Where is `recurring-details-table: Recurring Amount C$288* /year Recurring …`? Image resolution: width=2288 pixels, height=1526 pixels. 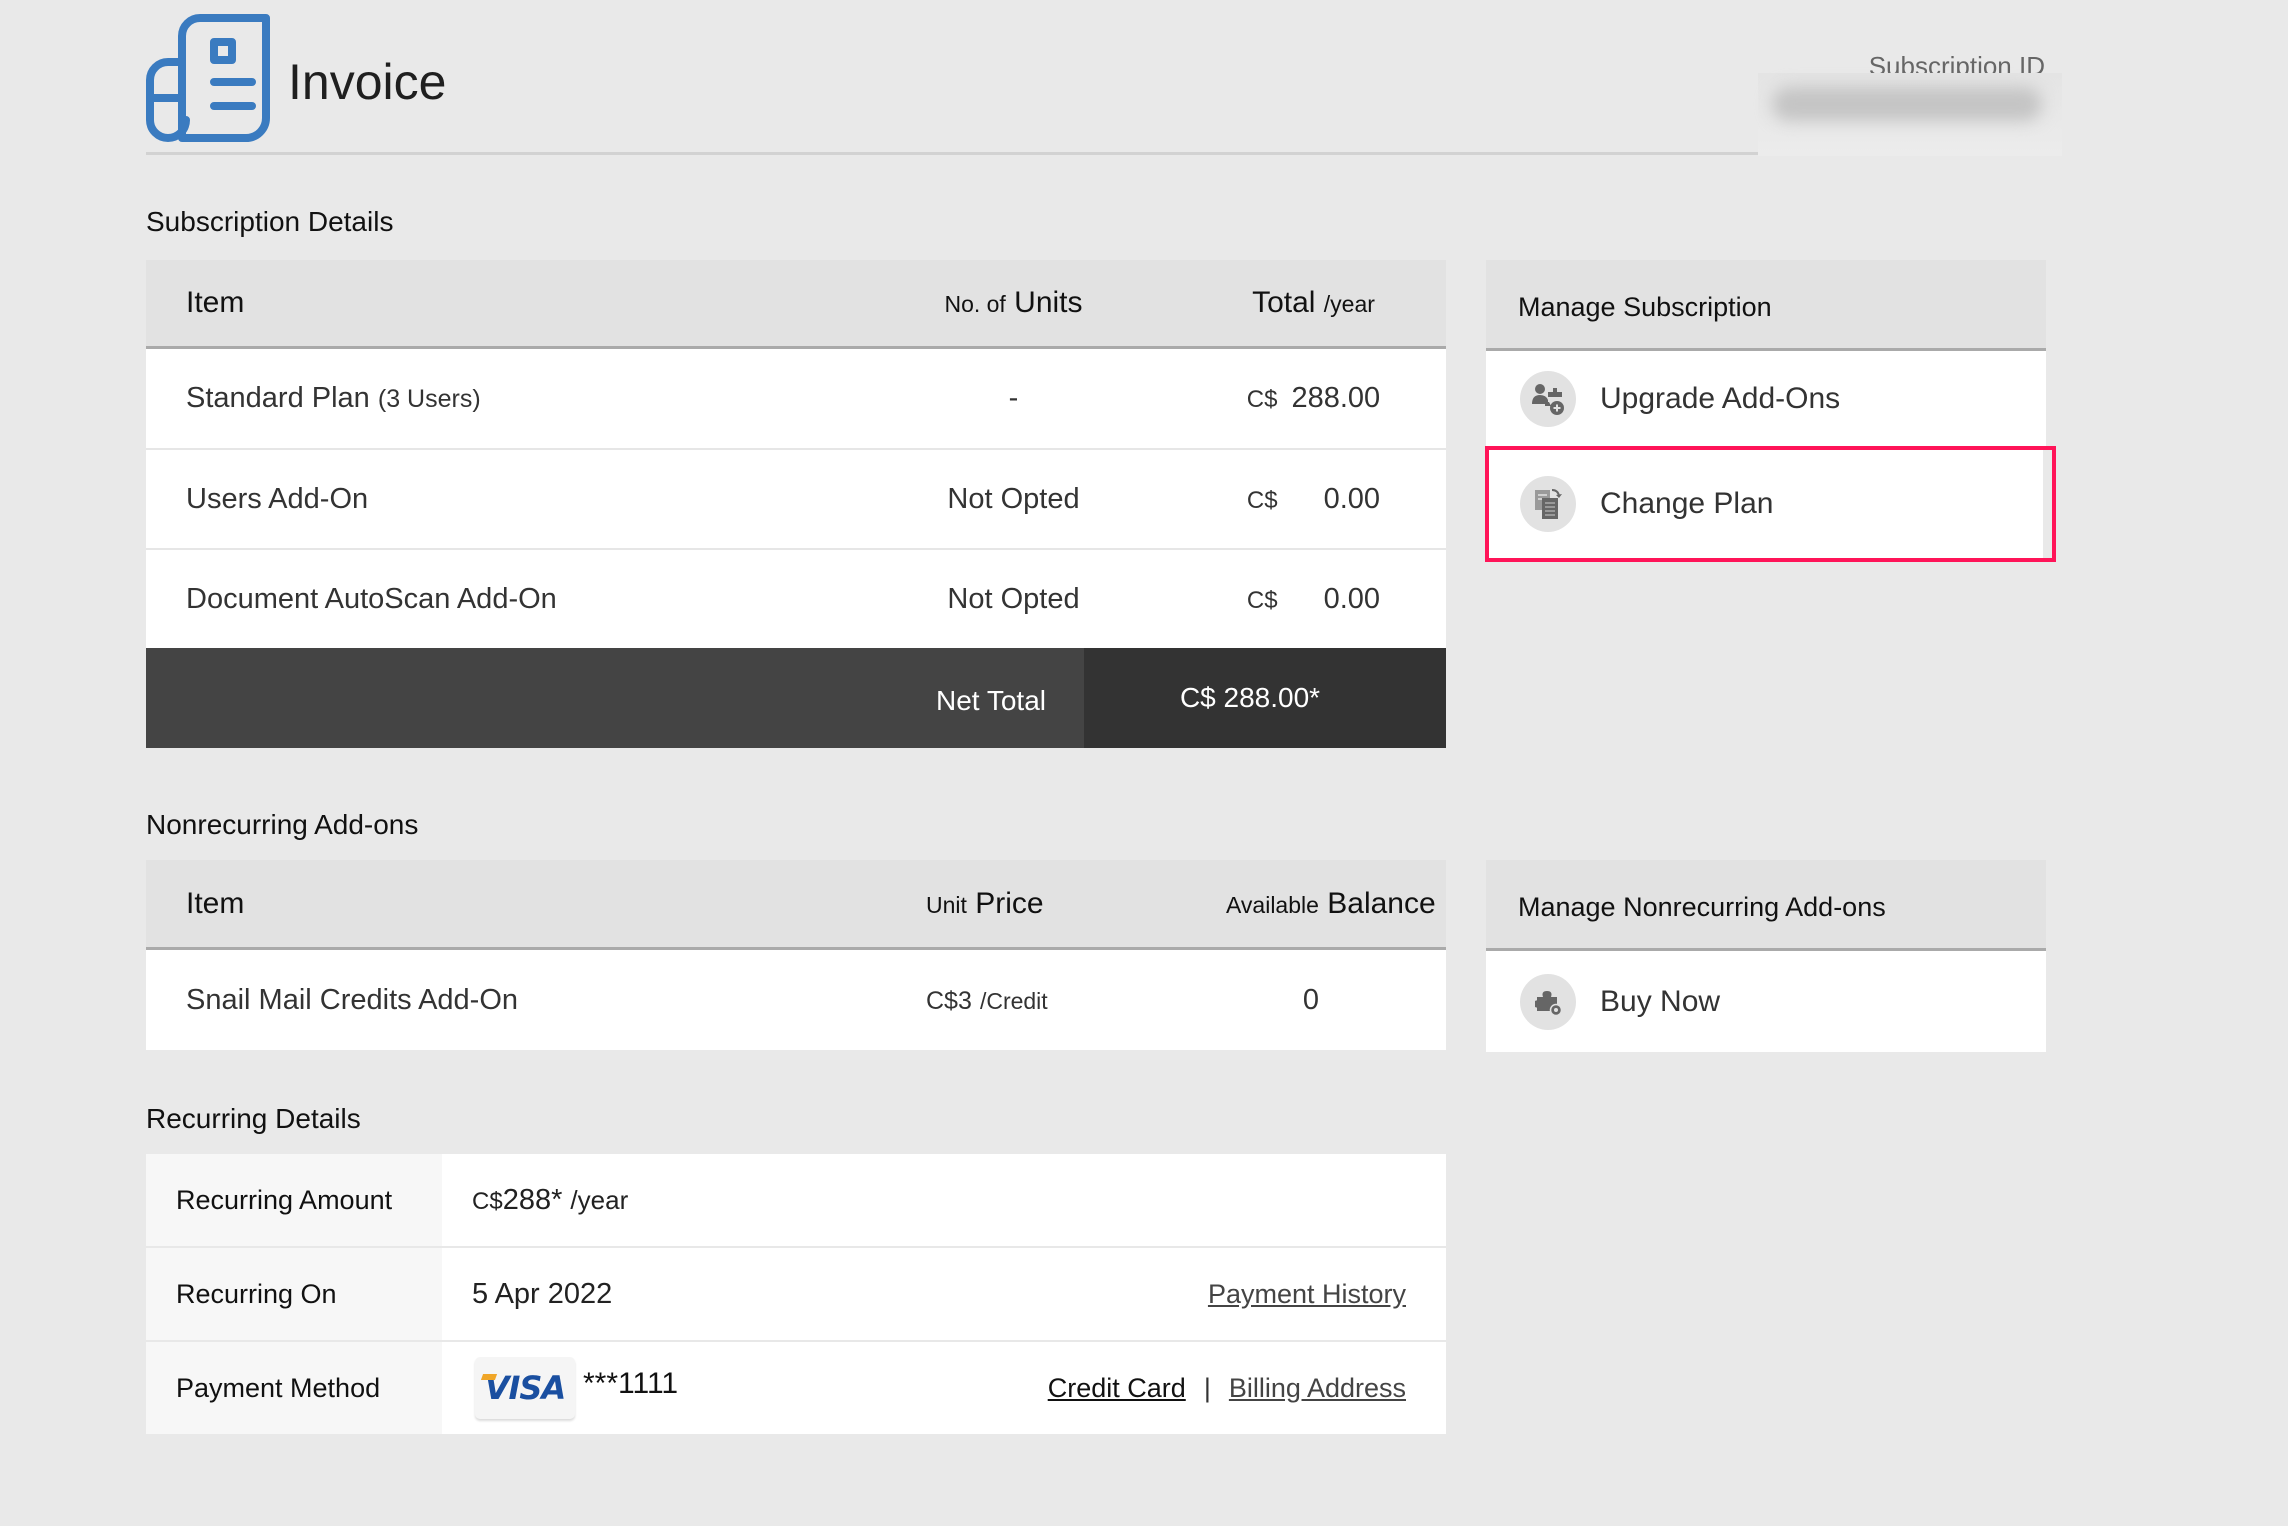
recurring-details-table: Recurring Amount C$288* /year Recurring … is located at coordinates (796, 1294).